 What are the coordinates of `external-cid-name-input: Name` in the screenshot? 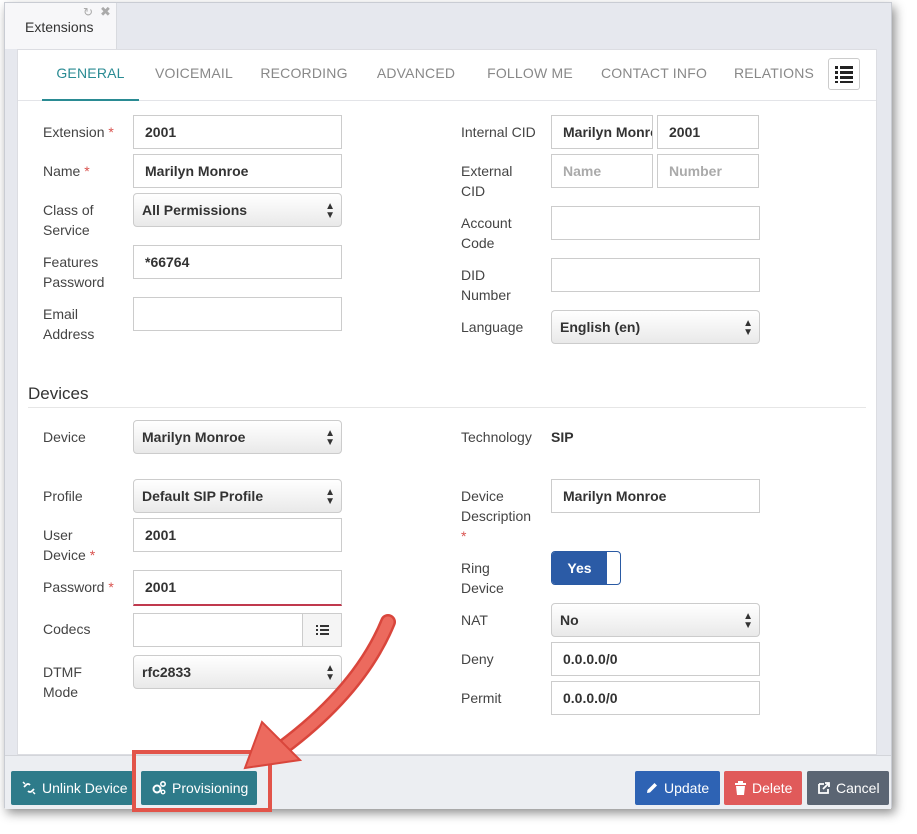 It's located at (602, 171).